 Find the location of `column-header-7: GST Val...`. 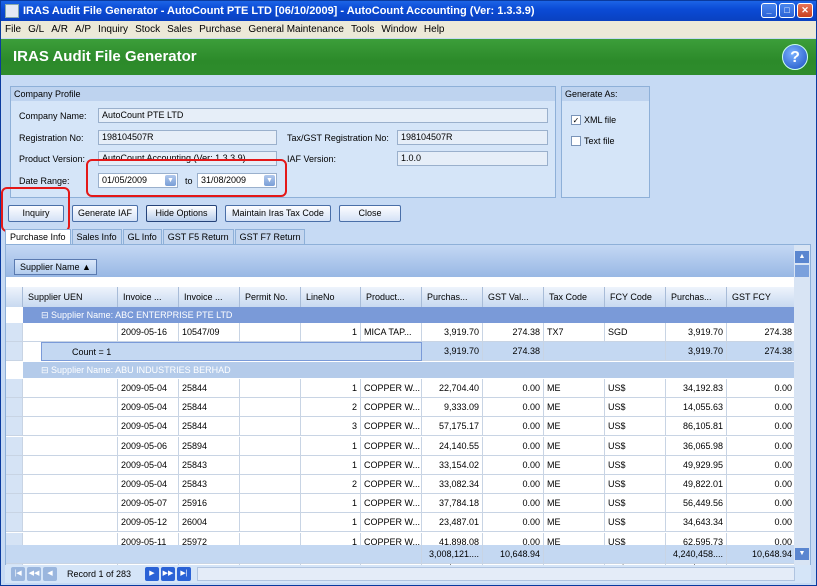

column-header-7: GST Val... is located at coordinates (513, 297).